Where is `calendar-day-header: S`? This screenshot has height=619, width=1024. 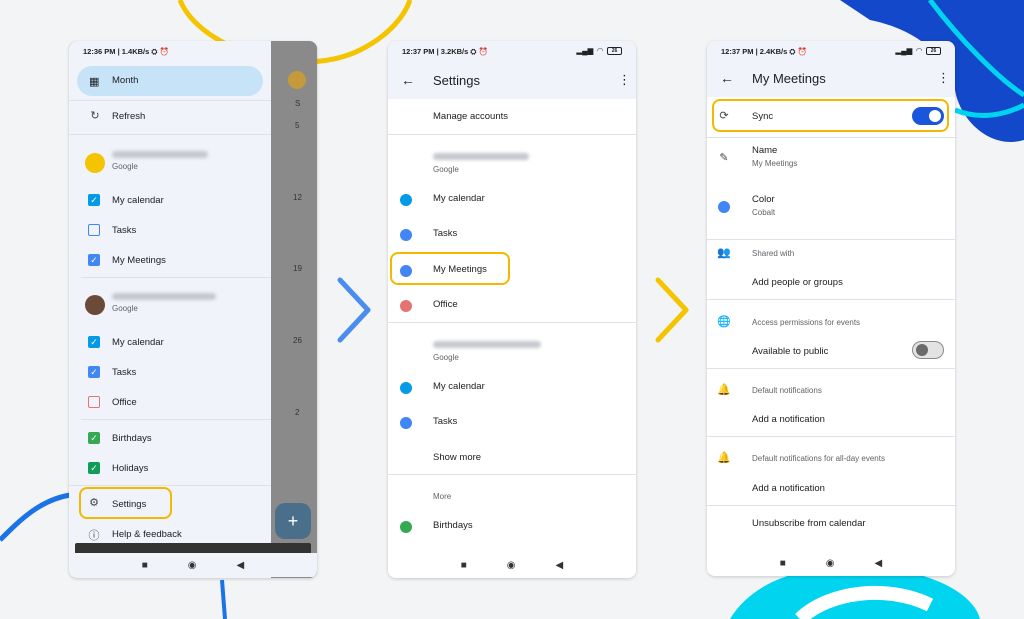 calendar-day-header: S is located at coordinates (298, 103).